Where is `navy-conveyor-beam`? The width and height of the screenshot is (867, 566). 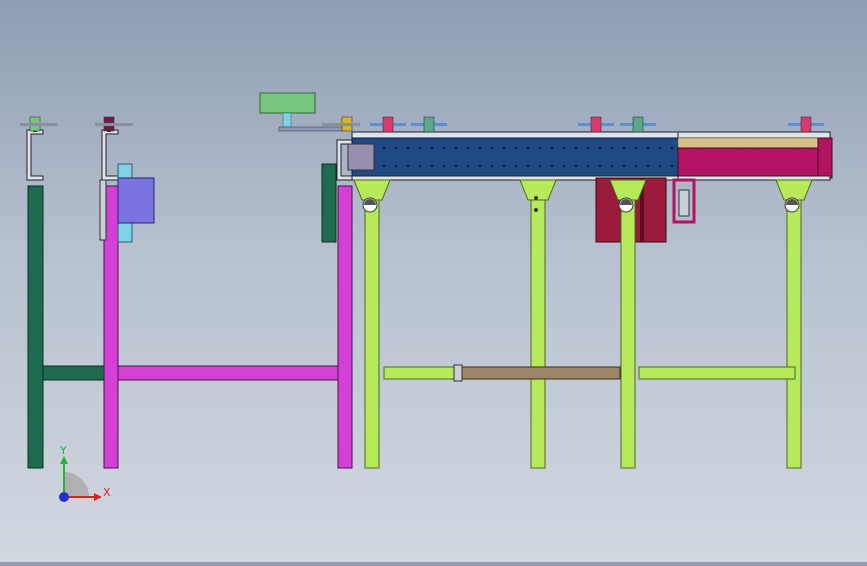 navy-conveyor-beam is located at coordinates (516, 157).